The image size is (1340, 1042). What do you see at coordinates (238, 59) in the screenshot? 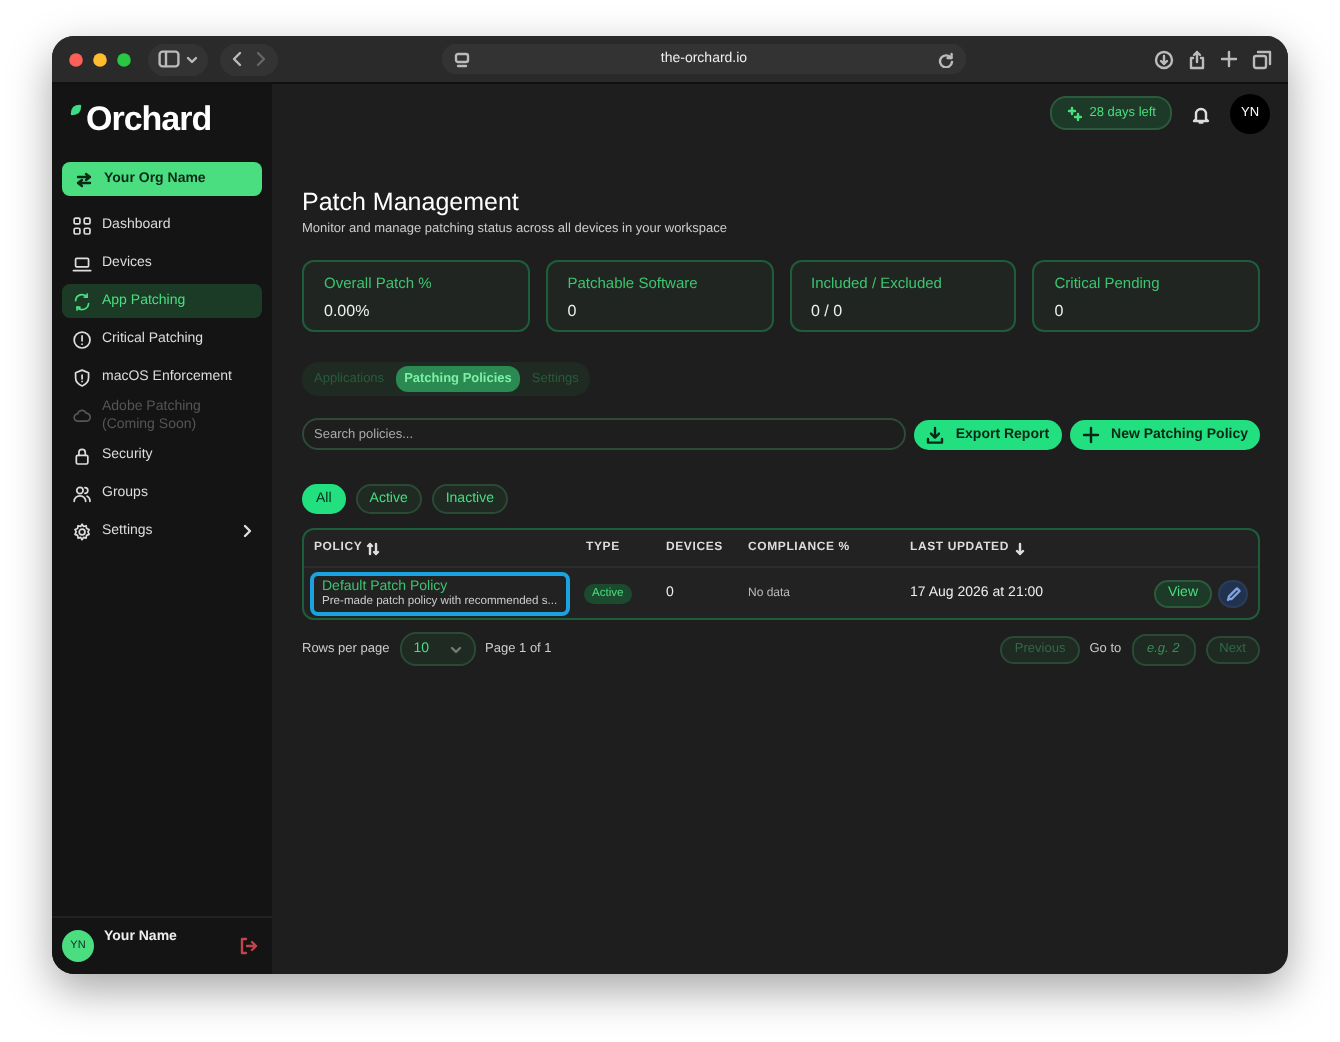
I see `back-icon` at bounding box center [238, 59].